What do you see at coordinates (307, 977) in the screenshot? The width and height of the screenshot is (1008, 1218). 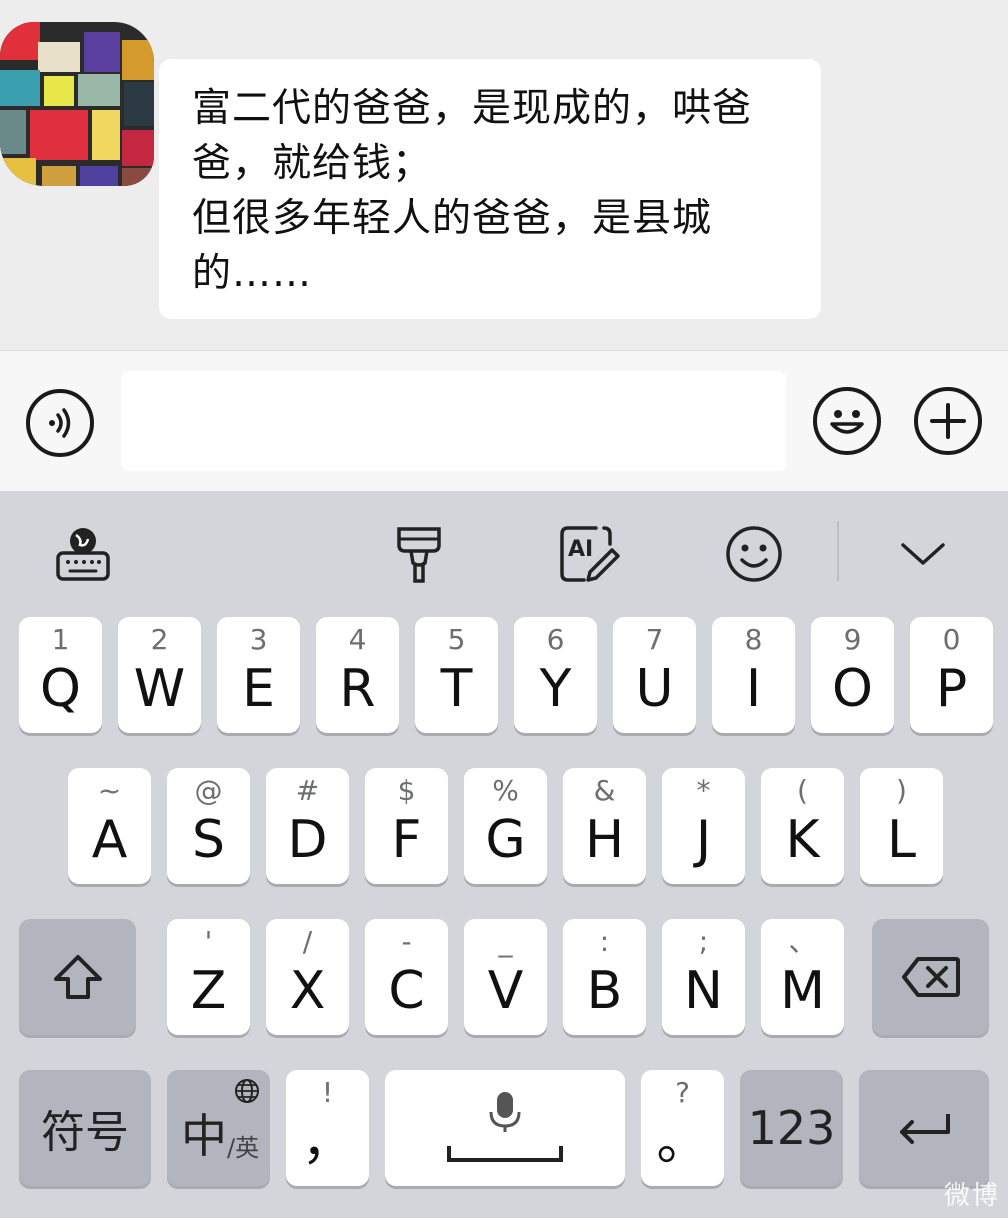 I see `key-x: / X` at bounding box center [307, 977].